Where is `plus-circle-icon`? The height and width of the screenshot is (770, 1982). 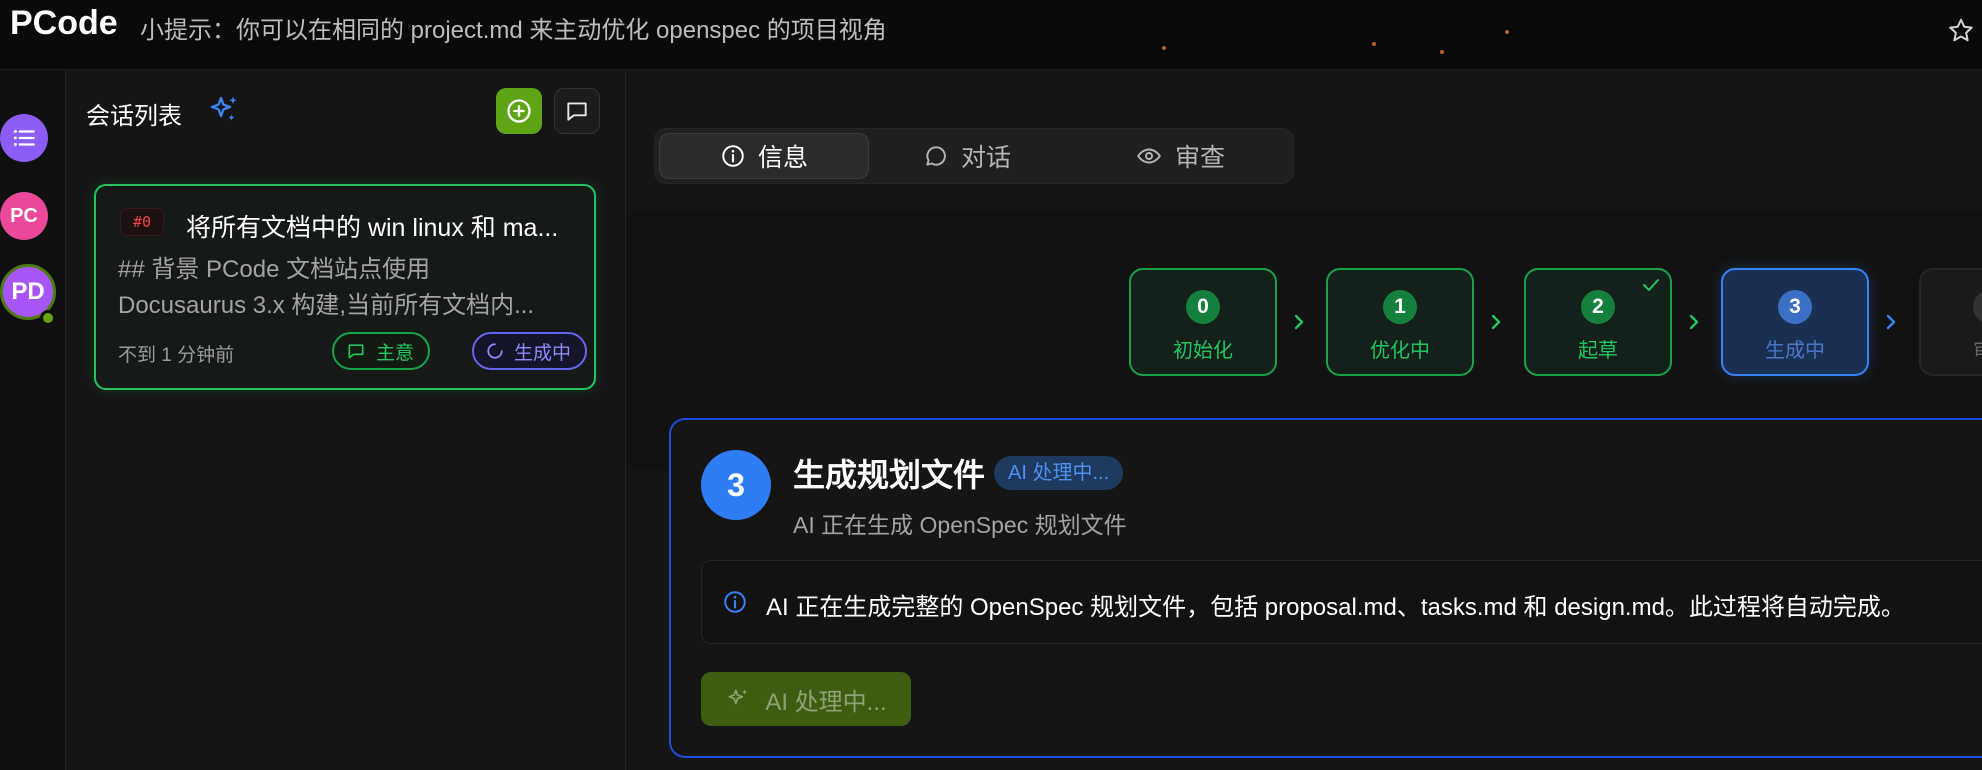 plus-circle-icon is located at coordinates (519, 111).